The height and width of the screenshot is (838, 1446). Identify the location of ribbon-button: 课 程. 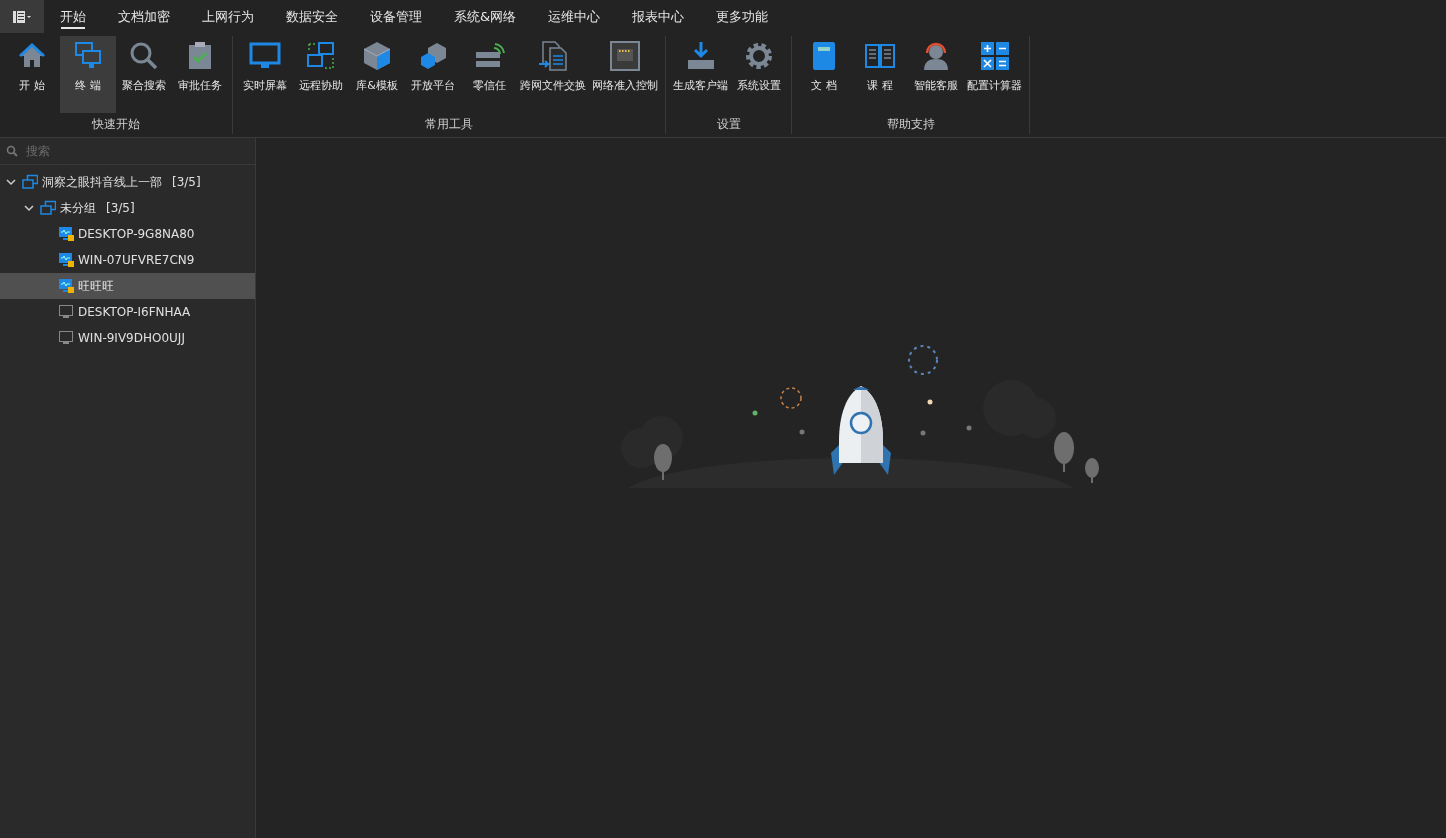
(880, 74).